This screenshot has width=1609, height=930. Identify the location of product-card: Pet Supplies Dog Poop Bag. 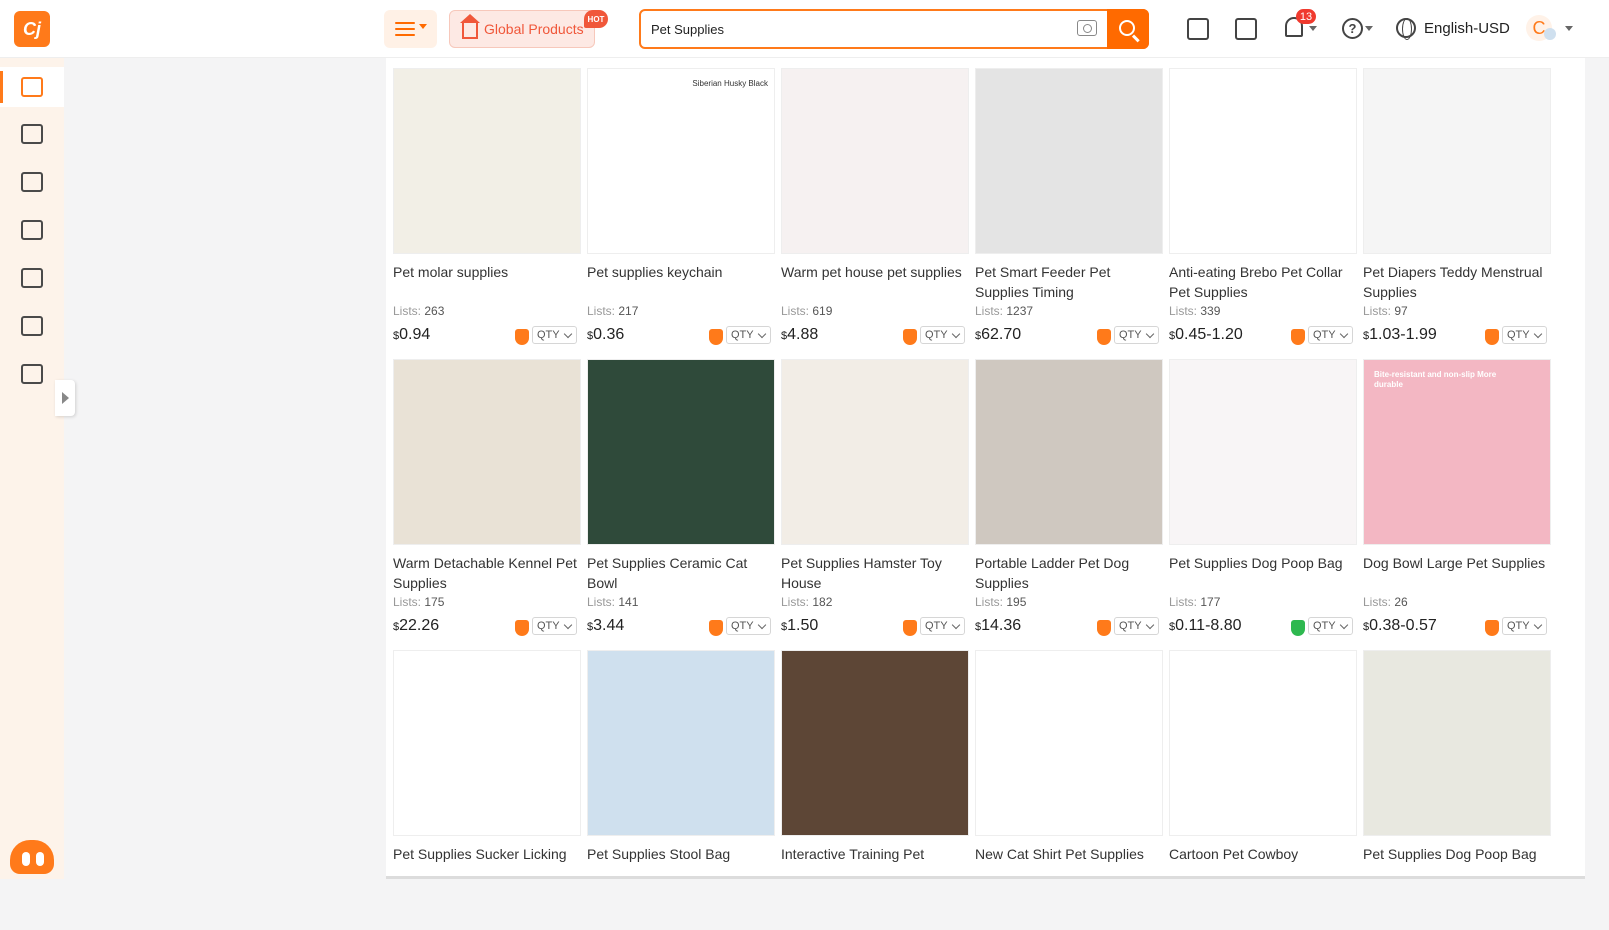
(1453, 785).